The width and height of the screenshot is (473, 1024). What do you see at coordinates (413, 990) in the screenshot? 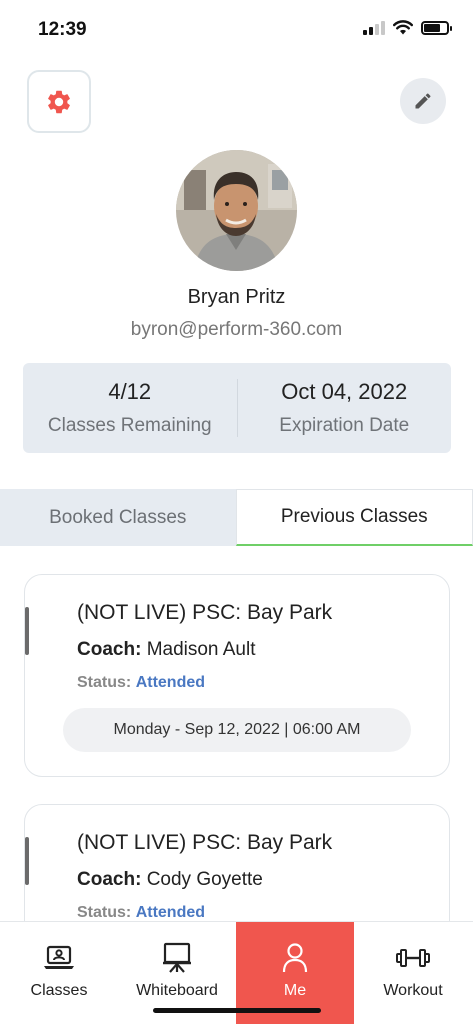
I see `nav-label: Workout` at bounding box center [413, 990].